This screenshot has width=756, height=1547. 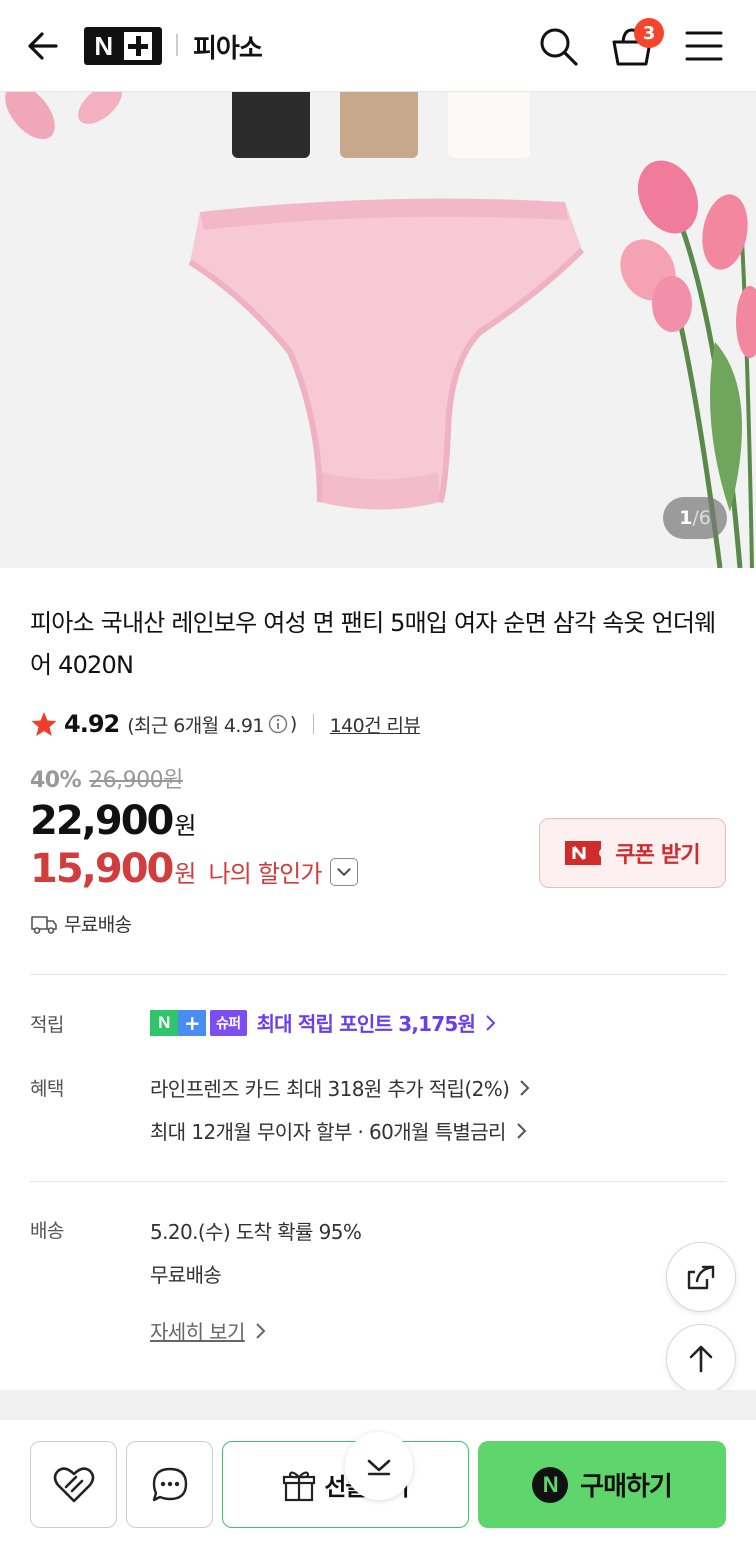 I want to click on share-icon, so click(x=701, y=1277).